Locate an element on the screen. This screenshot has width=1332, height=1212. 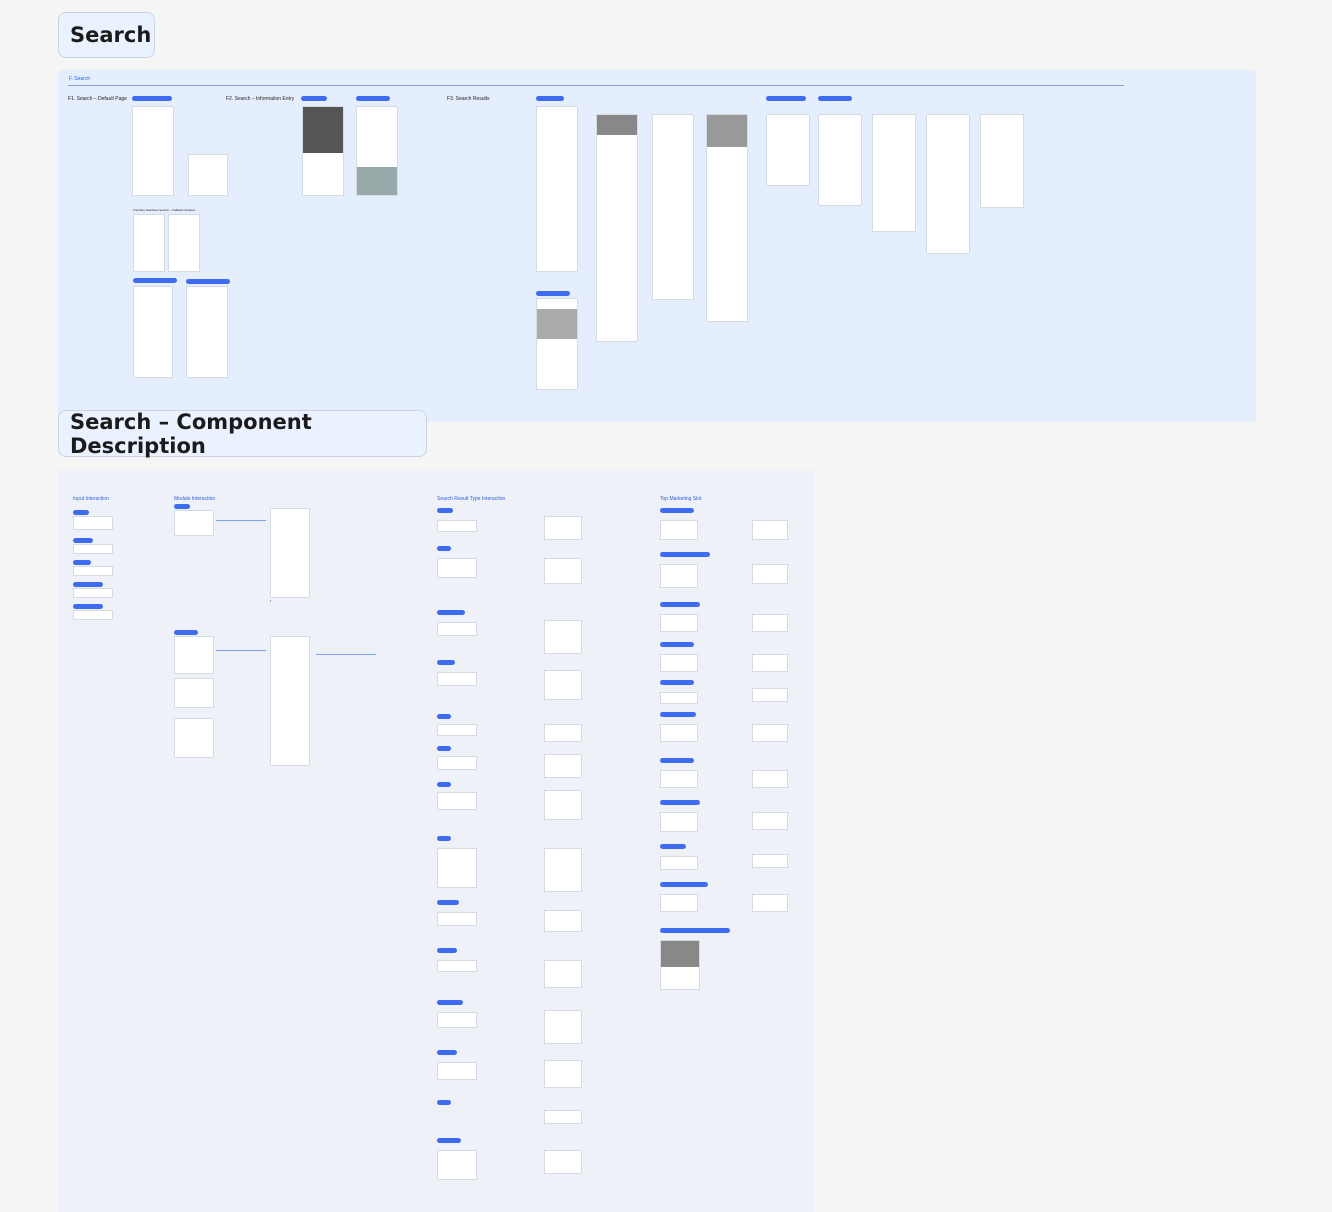
section-label-search: Search is located at coordinates (106, 35).